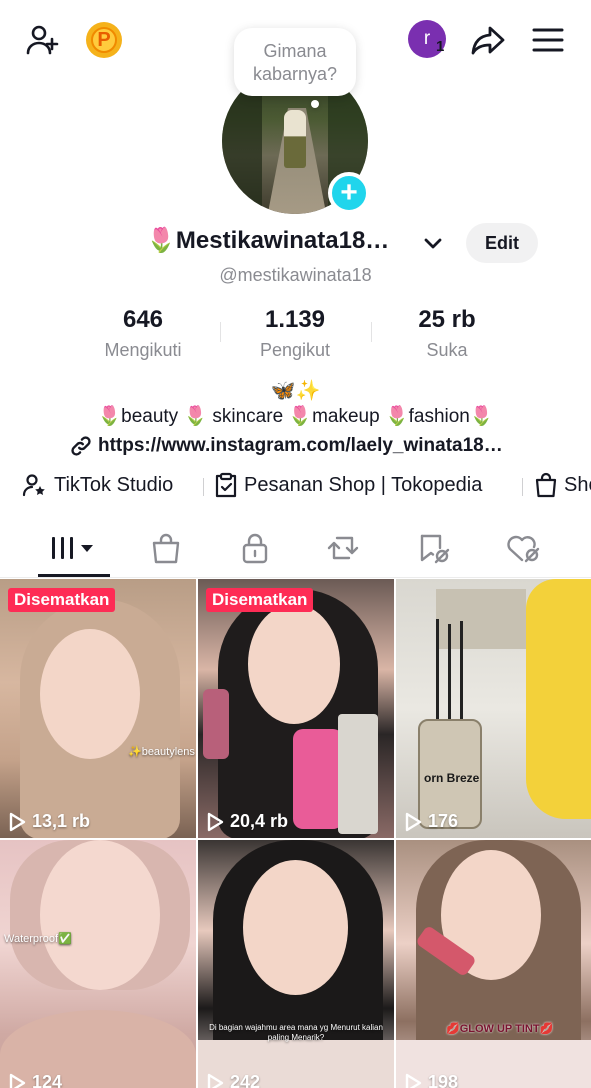 Image resolution: width=591 pixels, height=1088 pixels. I want to click on points-coin-icon: P, so click(104, 40).